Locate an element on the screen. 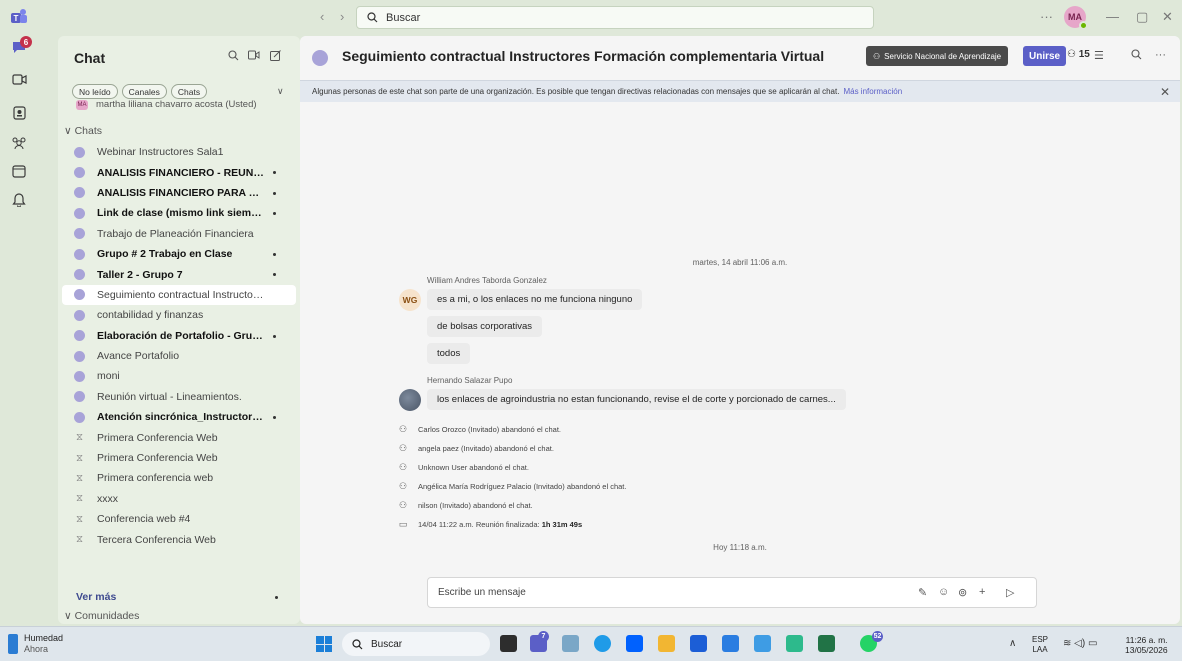 The width and height of the screenshot is (1182, 661). chat-list-item: ⧖ Tercera Conferencia Web is located at coordinates (179, 539).